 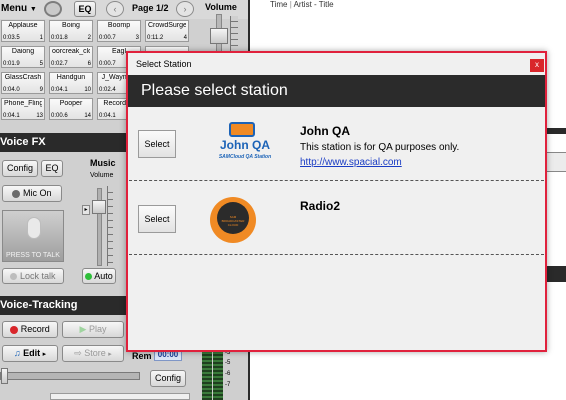 I want to click on john-qa-logo: John QA SAMCloud QA Station, so click(x=245, y=145).